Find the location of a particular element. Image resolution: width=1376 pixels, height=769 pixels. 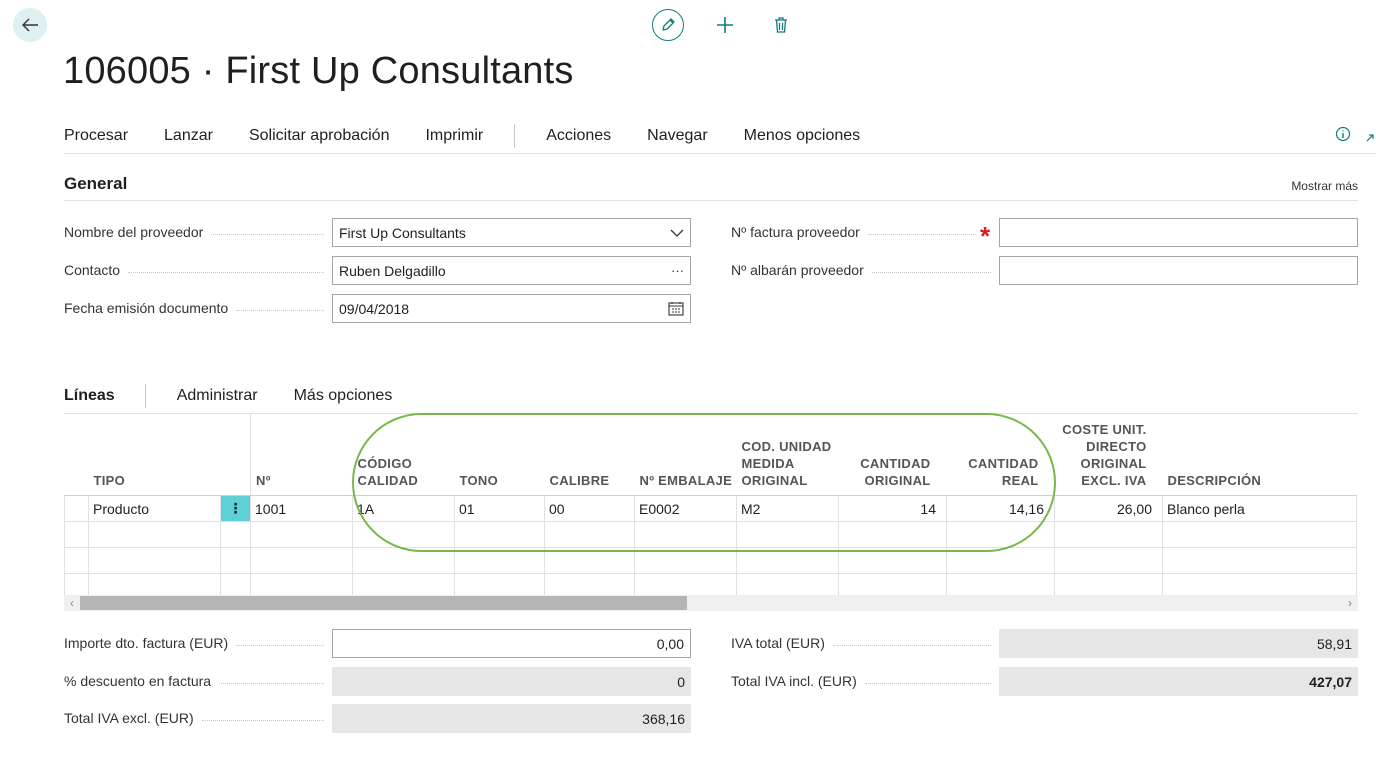

row-selector is located at coordinates (76, 508).